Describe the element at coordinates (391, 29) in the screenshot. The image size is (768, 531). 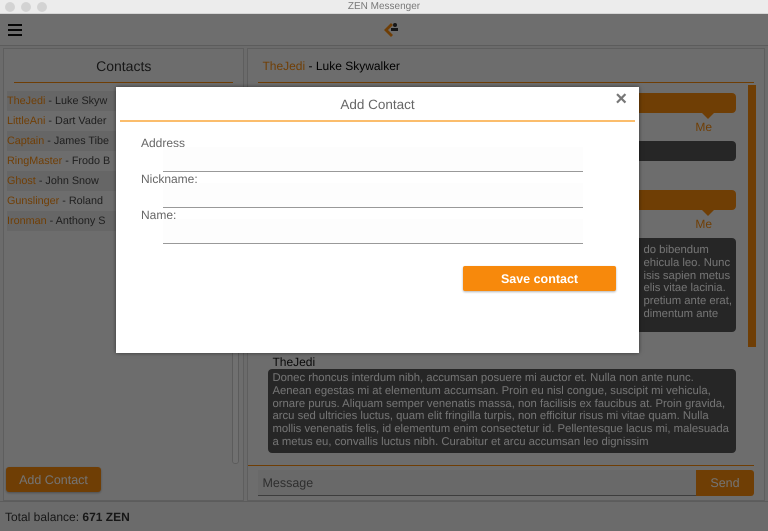
I see `logo-icon` at that location.